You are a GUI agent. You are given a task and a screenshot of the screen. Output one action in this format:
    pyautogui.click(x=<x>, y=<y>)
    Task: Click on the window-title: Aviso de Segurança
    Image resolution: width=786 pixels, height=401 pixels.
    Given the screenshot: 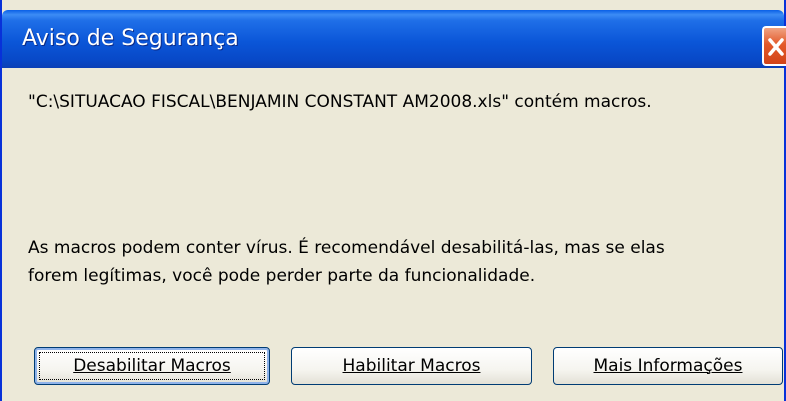 What is the action you would take?
    pyautogui.click(x=130, y=38)
    